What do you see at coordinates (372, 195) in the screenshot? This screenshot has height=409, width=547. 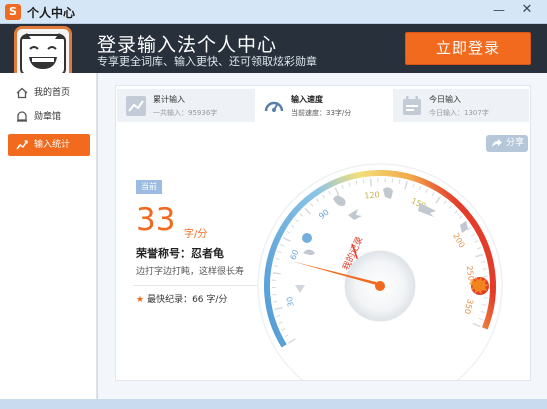 I see `gauge-tick-label: 120` at bounding box center [372, 195].